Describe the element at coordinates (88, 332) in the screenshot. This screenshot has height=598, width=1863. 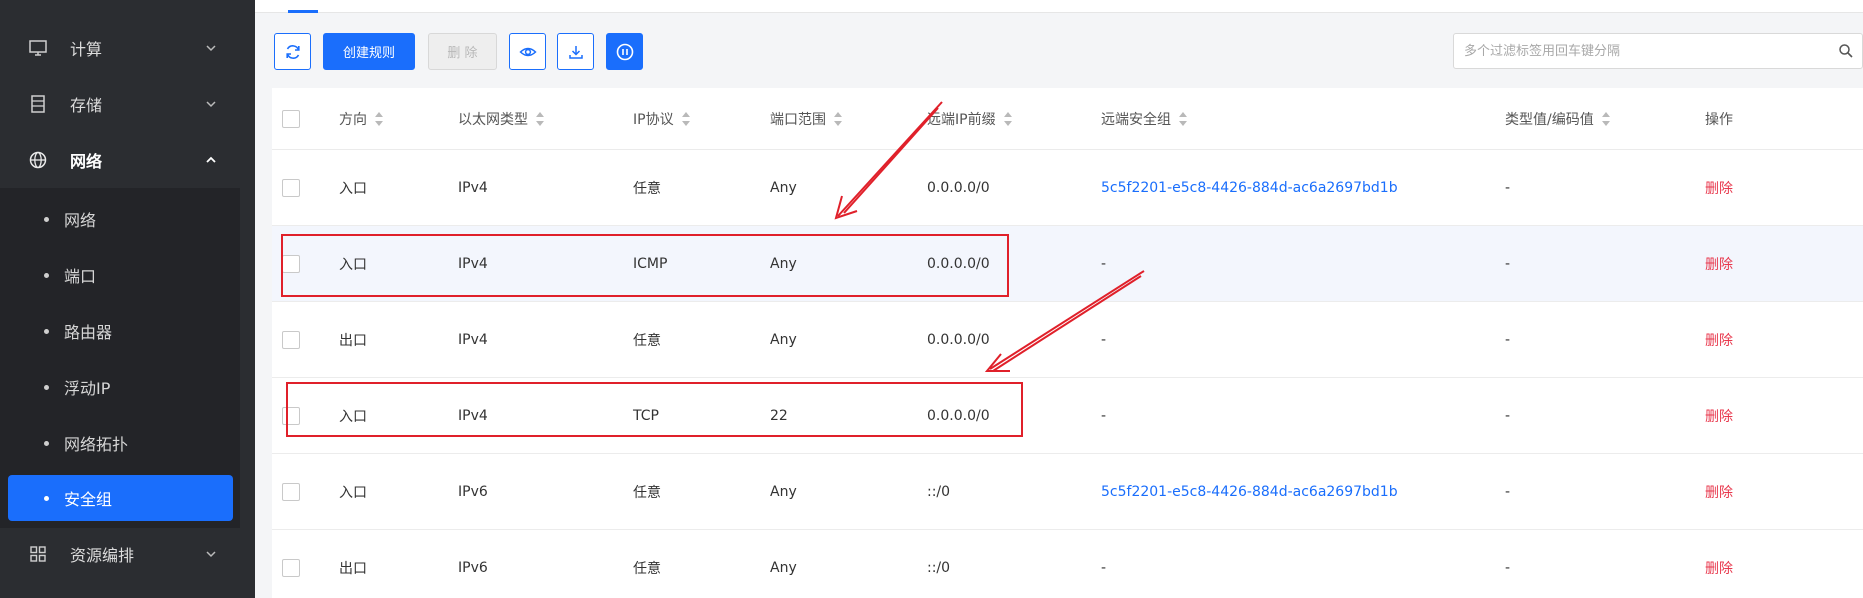
I see `sidebar-item-label: 路由器` at that location.